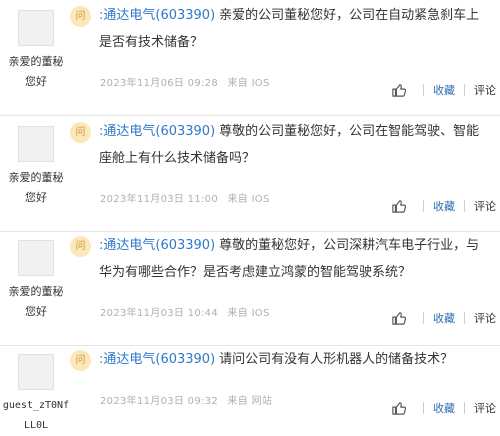  Describe the element at coordinates (336, 359) in the screenshot. I see `question-body: 请问公司有没有人形机器人的储备技术？` at that location.